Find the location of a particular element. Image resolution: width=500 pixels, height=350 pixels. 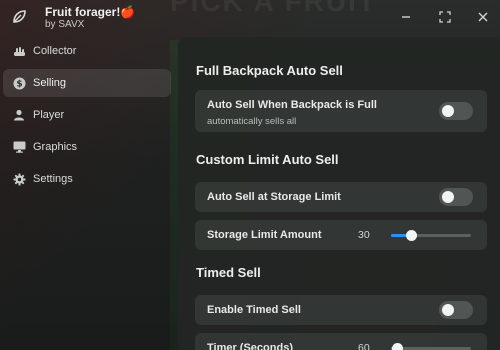

storage-limit-row: Storage Limit Amount 30 is located at coordinates (341, 235).